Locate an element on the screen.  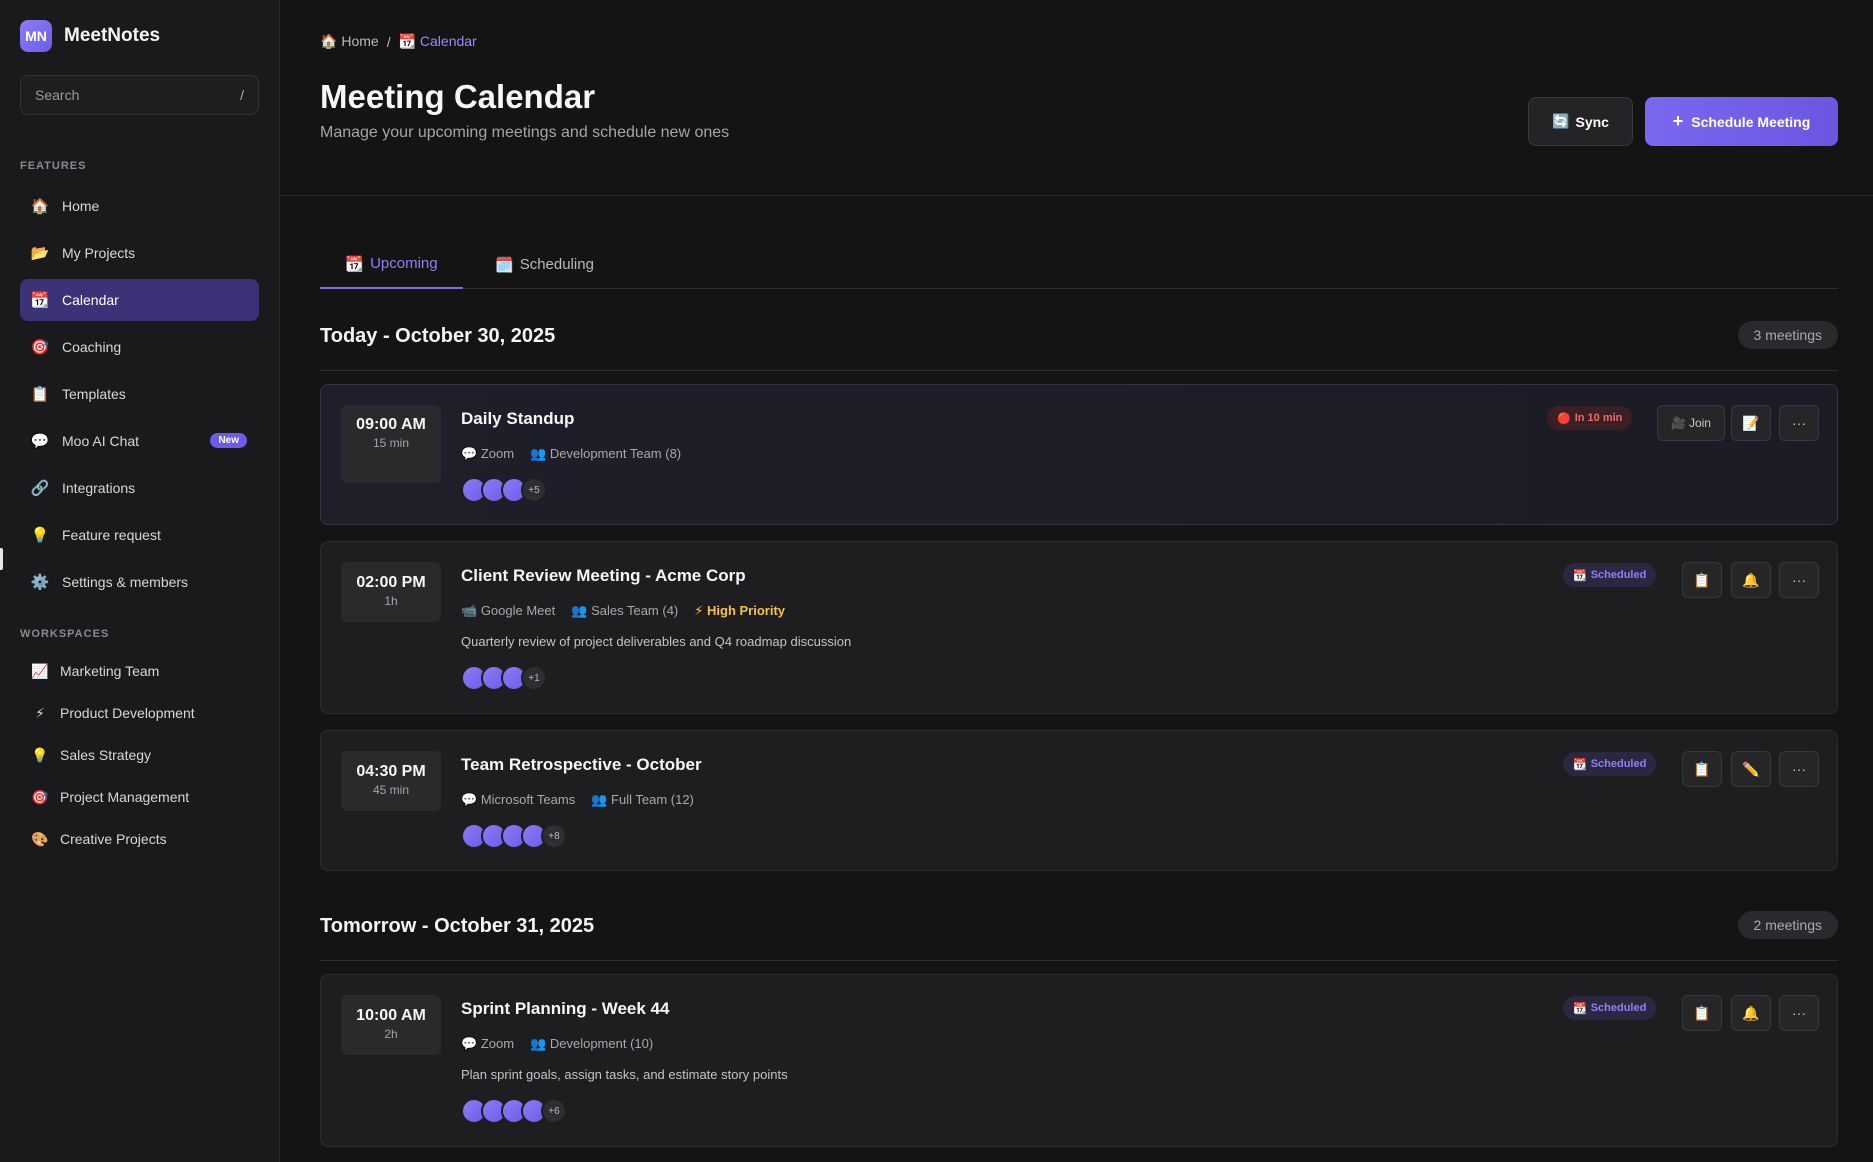
team-label: Full Team (12) is located at coordinates (652, 799).